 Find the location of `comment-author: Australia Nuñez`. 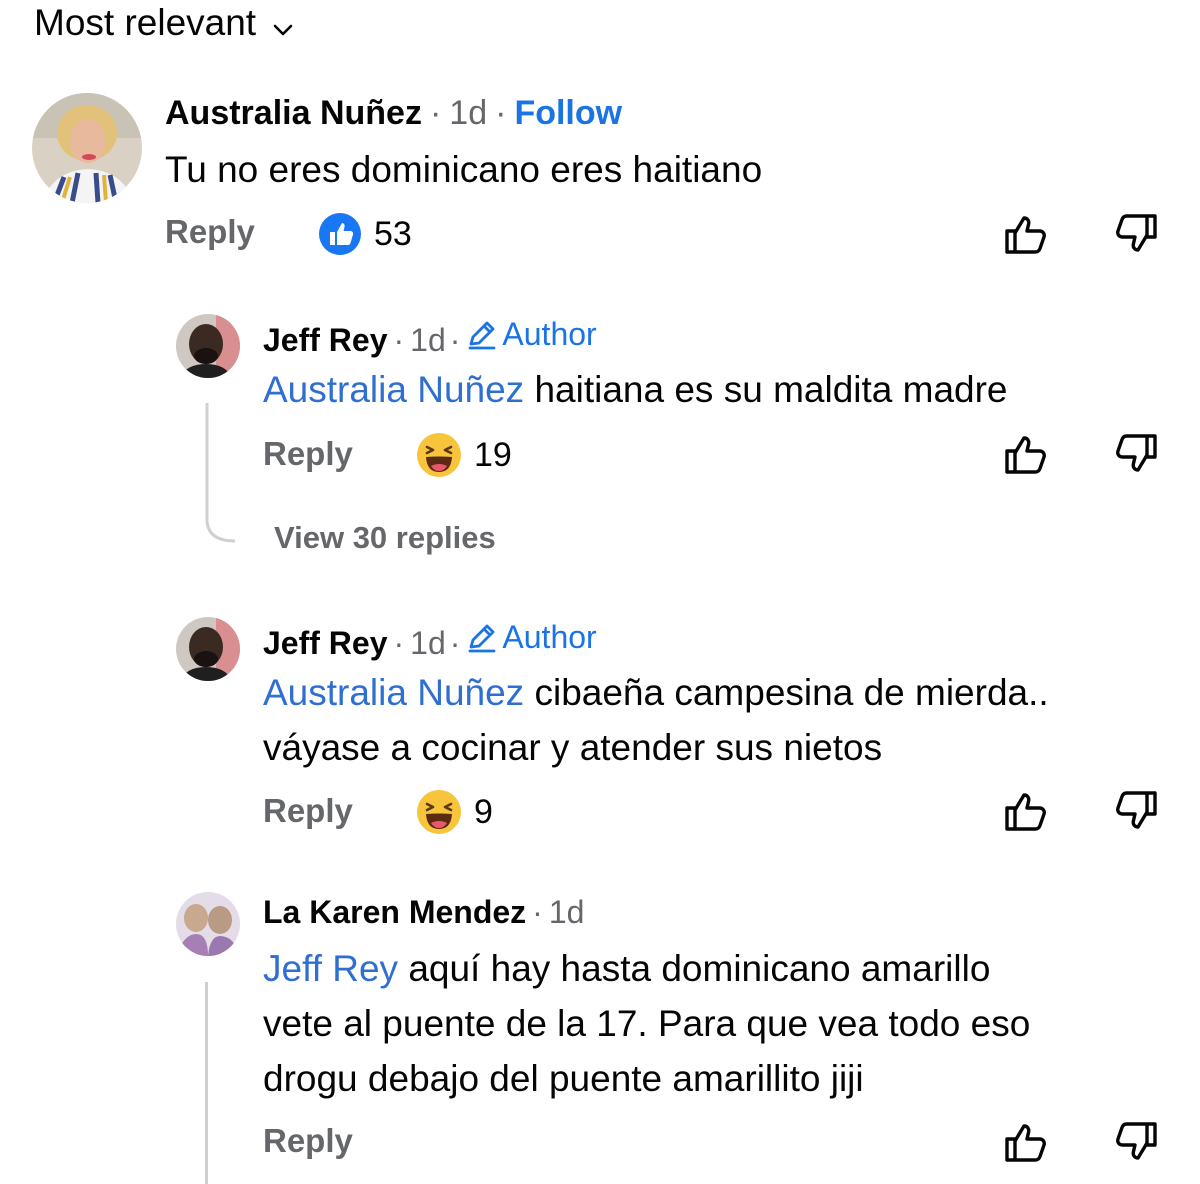

comment-author: Australia Nuñez is located at coordinates (293, 113).